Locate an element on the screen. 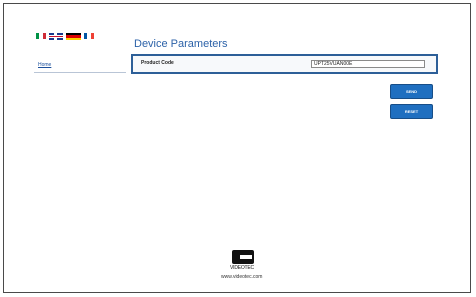 The width and height of the screenshot is (476, 297). nav-divider is located at coordinates (80, 72).